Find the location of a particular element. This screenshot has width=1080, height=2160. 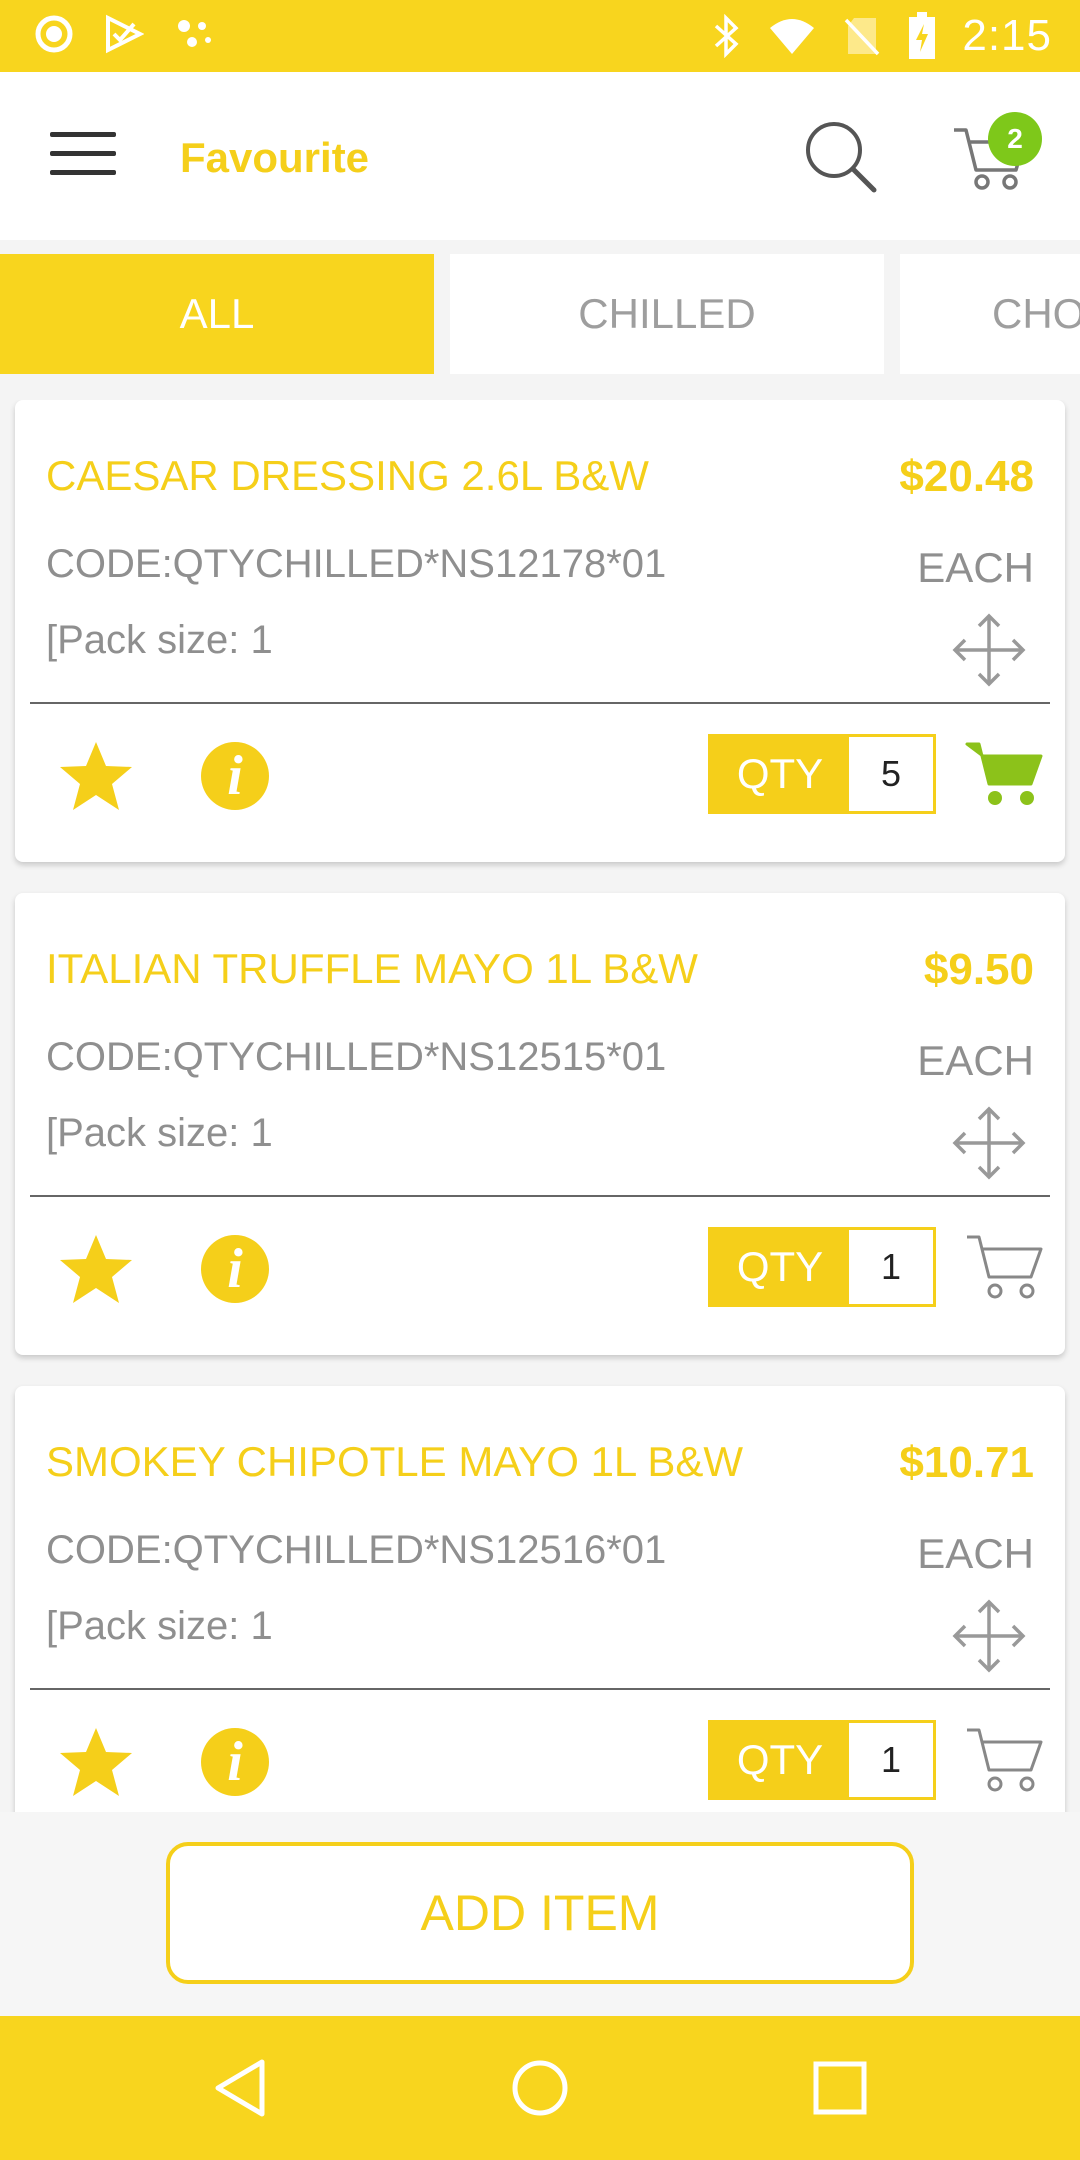

product-code: CODE:QTYCHILLED*NS12516*01 is located at coordinates (356, 1550).